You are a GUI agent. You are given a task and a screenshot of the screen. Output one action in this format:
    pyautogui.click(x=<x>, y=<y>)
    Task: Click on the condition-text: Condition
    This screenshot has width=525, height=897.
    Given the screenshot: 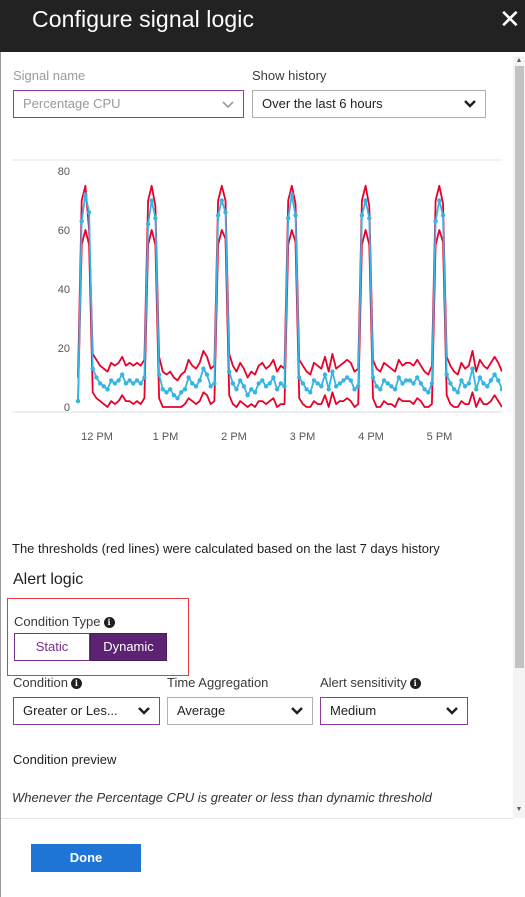 What is the action you would take?
    pyautogui.click(x=40, y=682)
    